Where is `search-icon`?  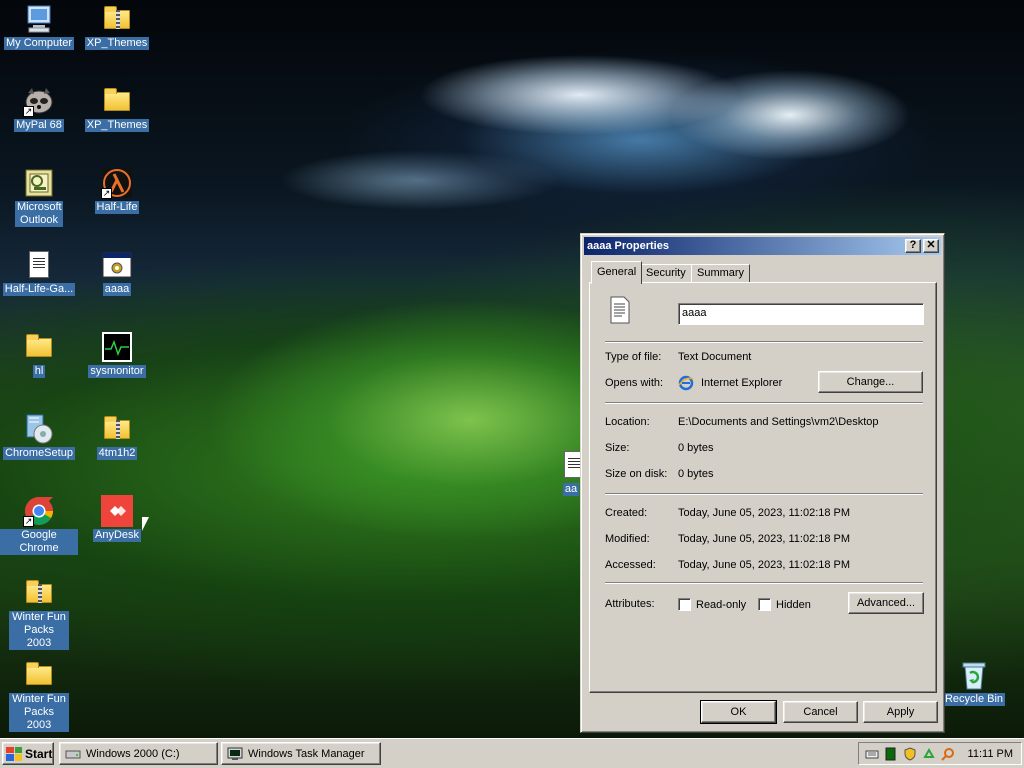
search-icon is located at coordinates (948, 754).